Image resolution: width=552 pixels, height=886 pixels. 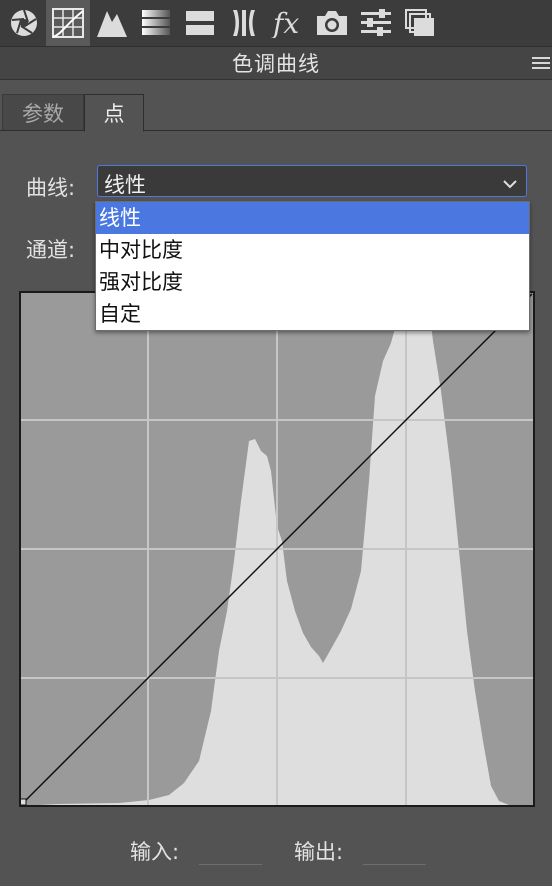 I want to click on camera-icon, so click(x=332, y=23).